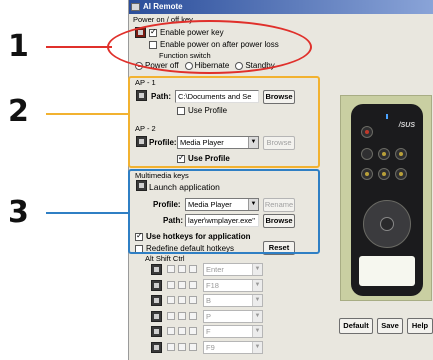 The height and width of the screenshot is (360, 433). What do you see at coordinates (367, 132) in the screenshot?
I see `power-button-icon` at bounding box center [367, 132].